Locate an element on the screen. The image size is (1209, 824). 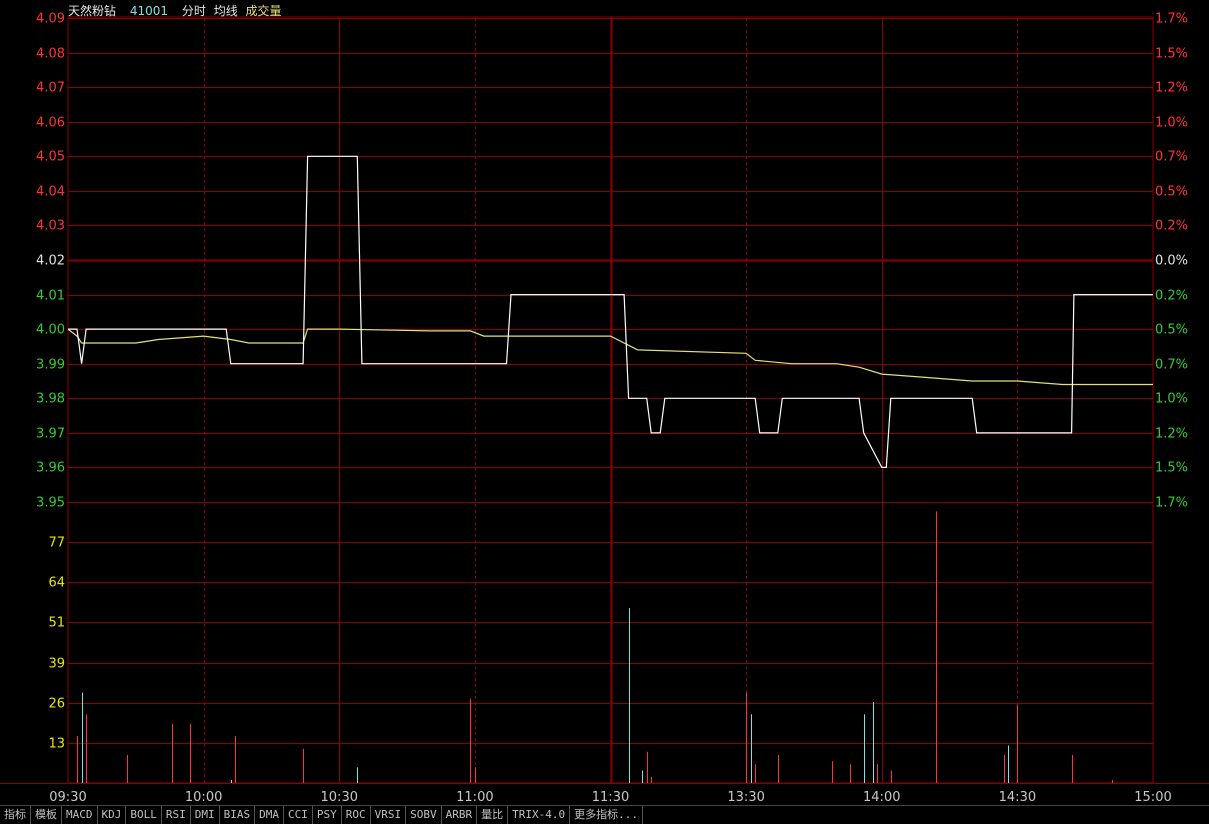
price-tick-label: 4.05 is located at coordinates (50, 157).